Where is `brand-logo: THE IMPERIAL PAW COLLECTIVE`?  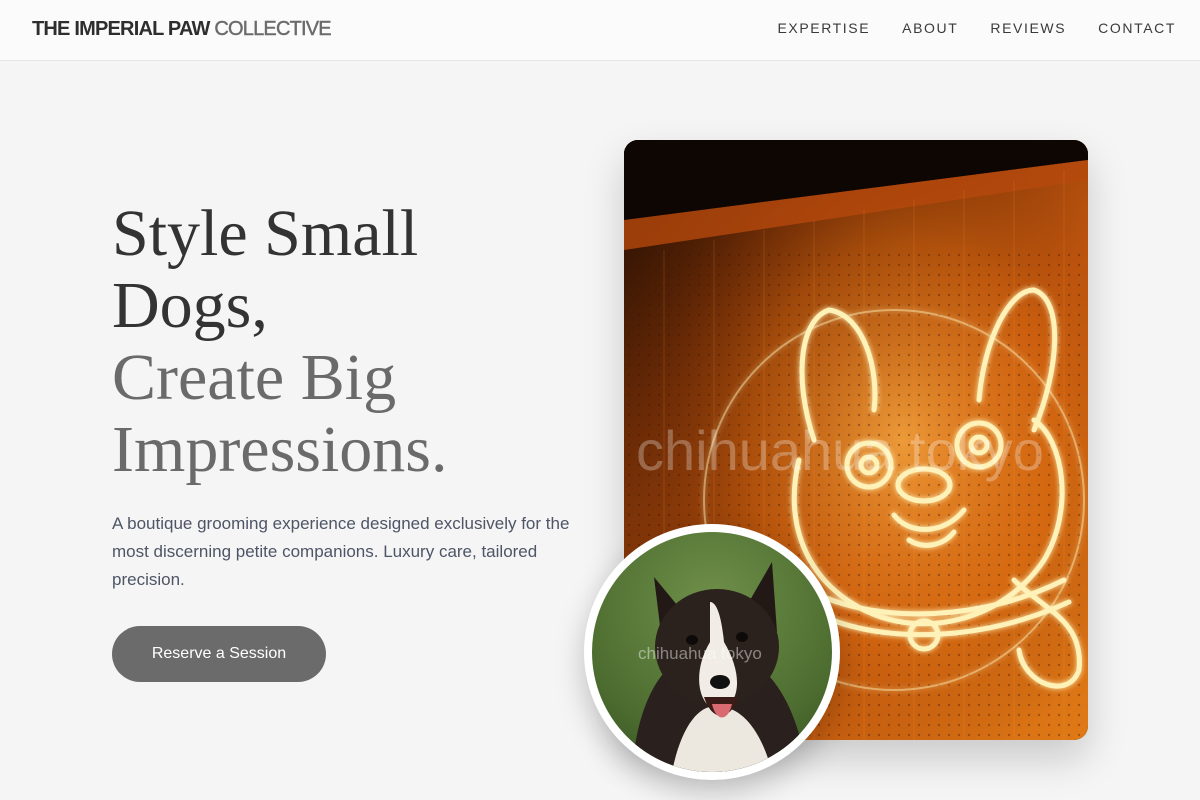
brand-logo: THE IMPERIAL PAW COLLECTIVE is located at coordinates (182, 29).